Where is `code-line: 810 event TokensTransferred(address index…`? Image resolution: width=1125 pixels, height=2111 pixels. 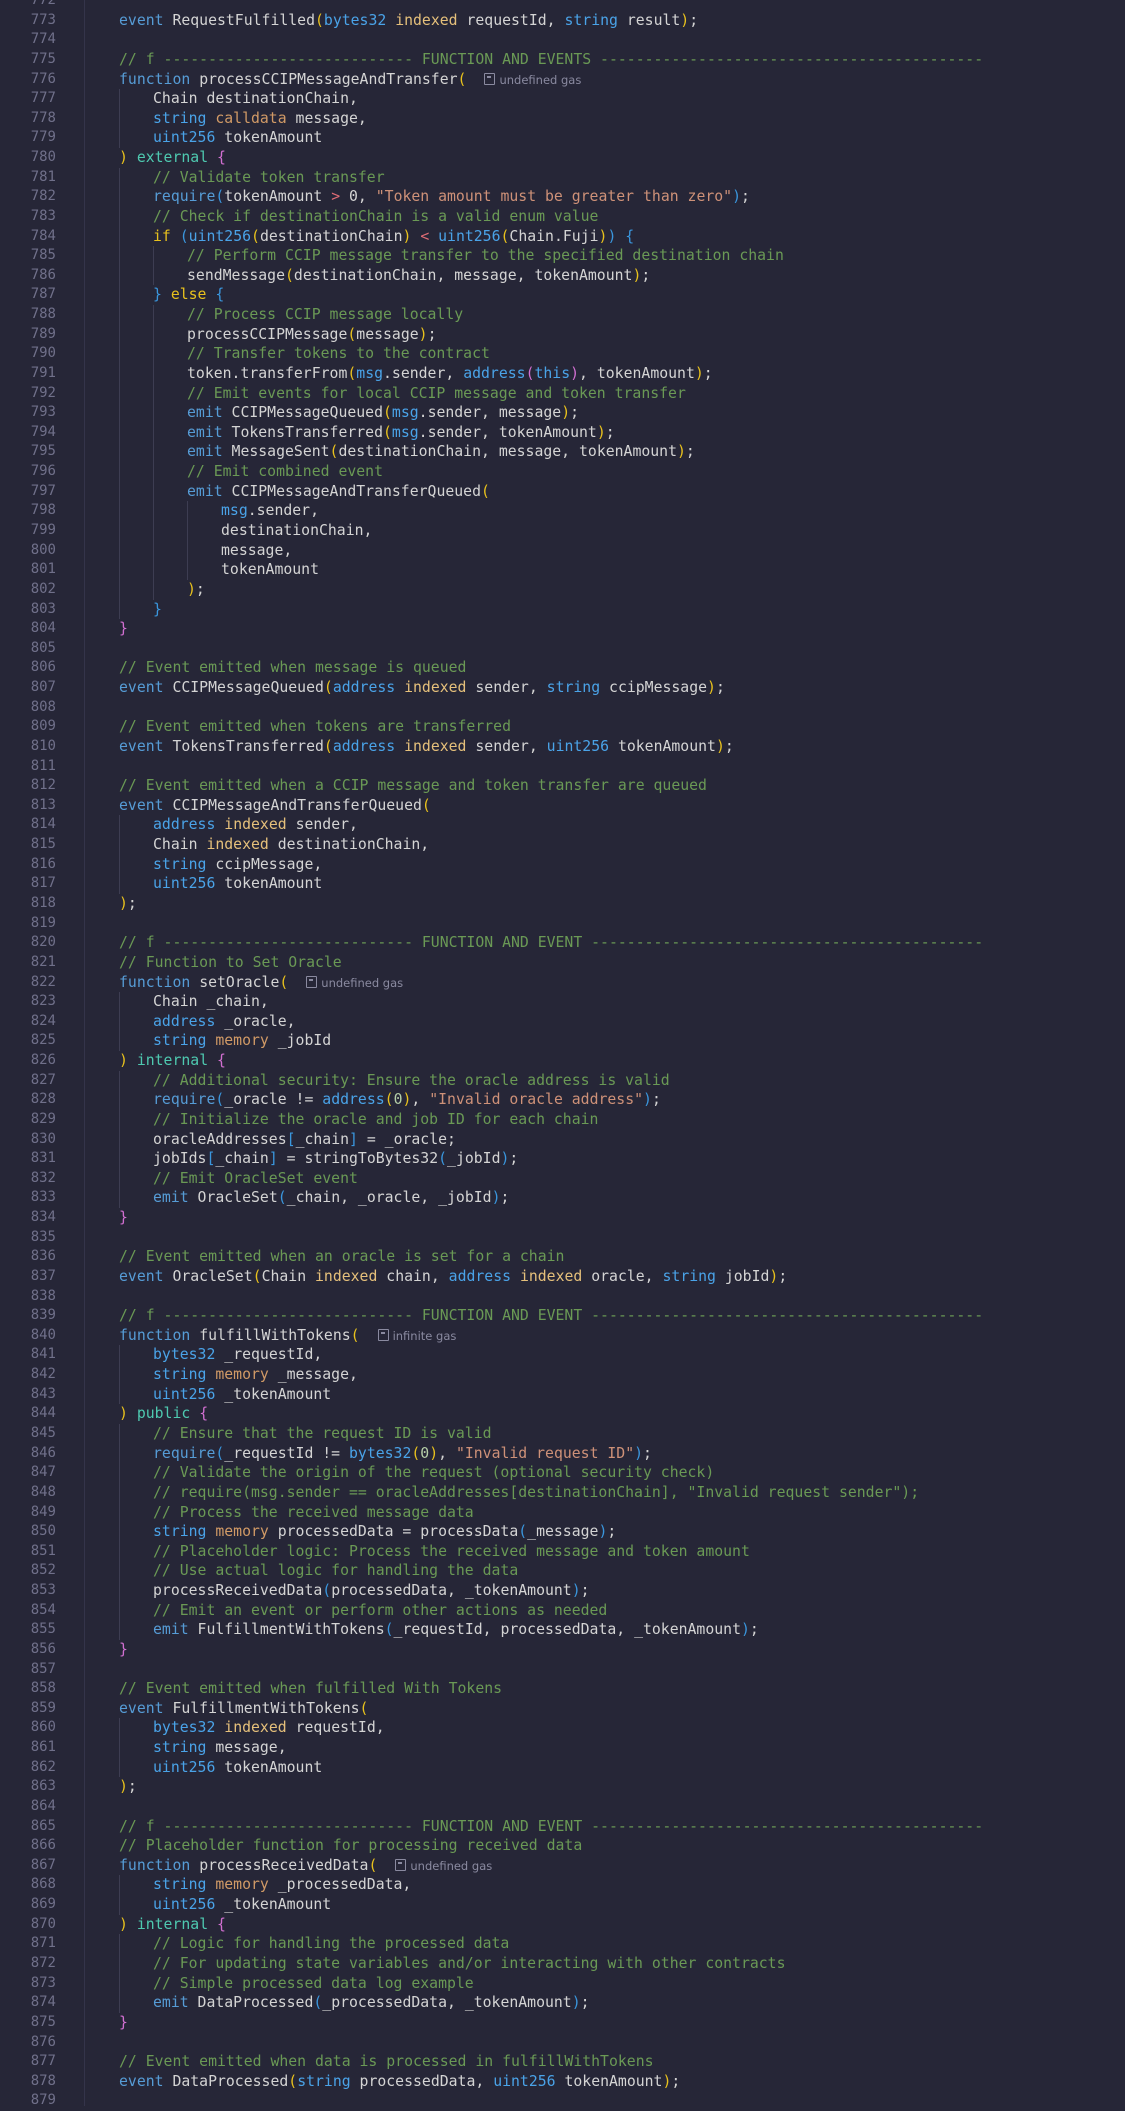 code-line: 810 event TokensTransferred(address index… is located at coordinates (562, 747).